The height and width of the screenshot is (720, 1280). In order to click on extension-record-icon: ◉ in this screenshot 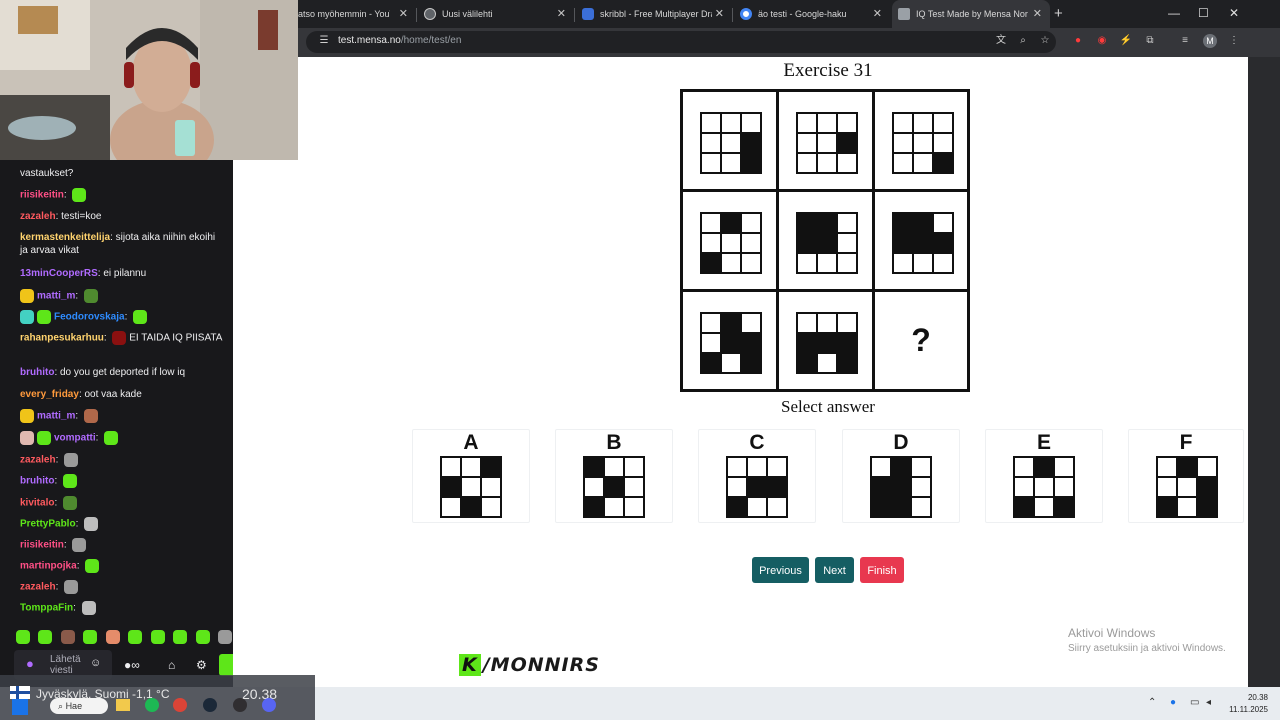, I will do `click(1102, 41)`.